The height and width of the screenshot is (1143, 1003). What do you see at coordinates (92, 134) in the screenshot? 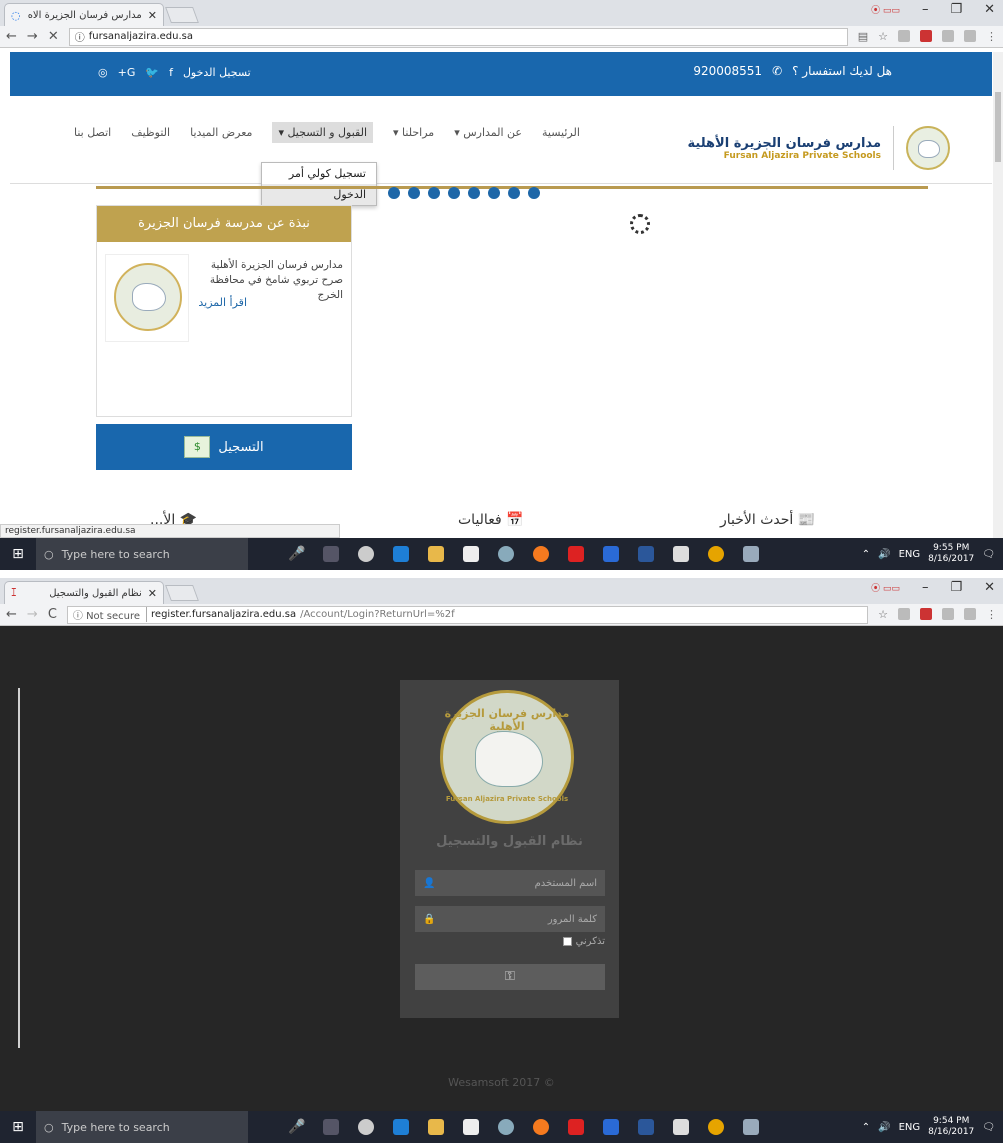
I see `nav-item-contact: اتصل بنا` at bounding box center [92, 134].